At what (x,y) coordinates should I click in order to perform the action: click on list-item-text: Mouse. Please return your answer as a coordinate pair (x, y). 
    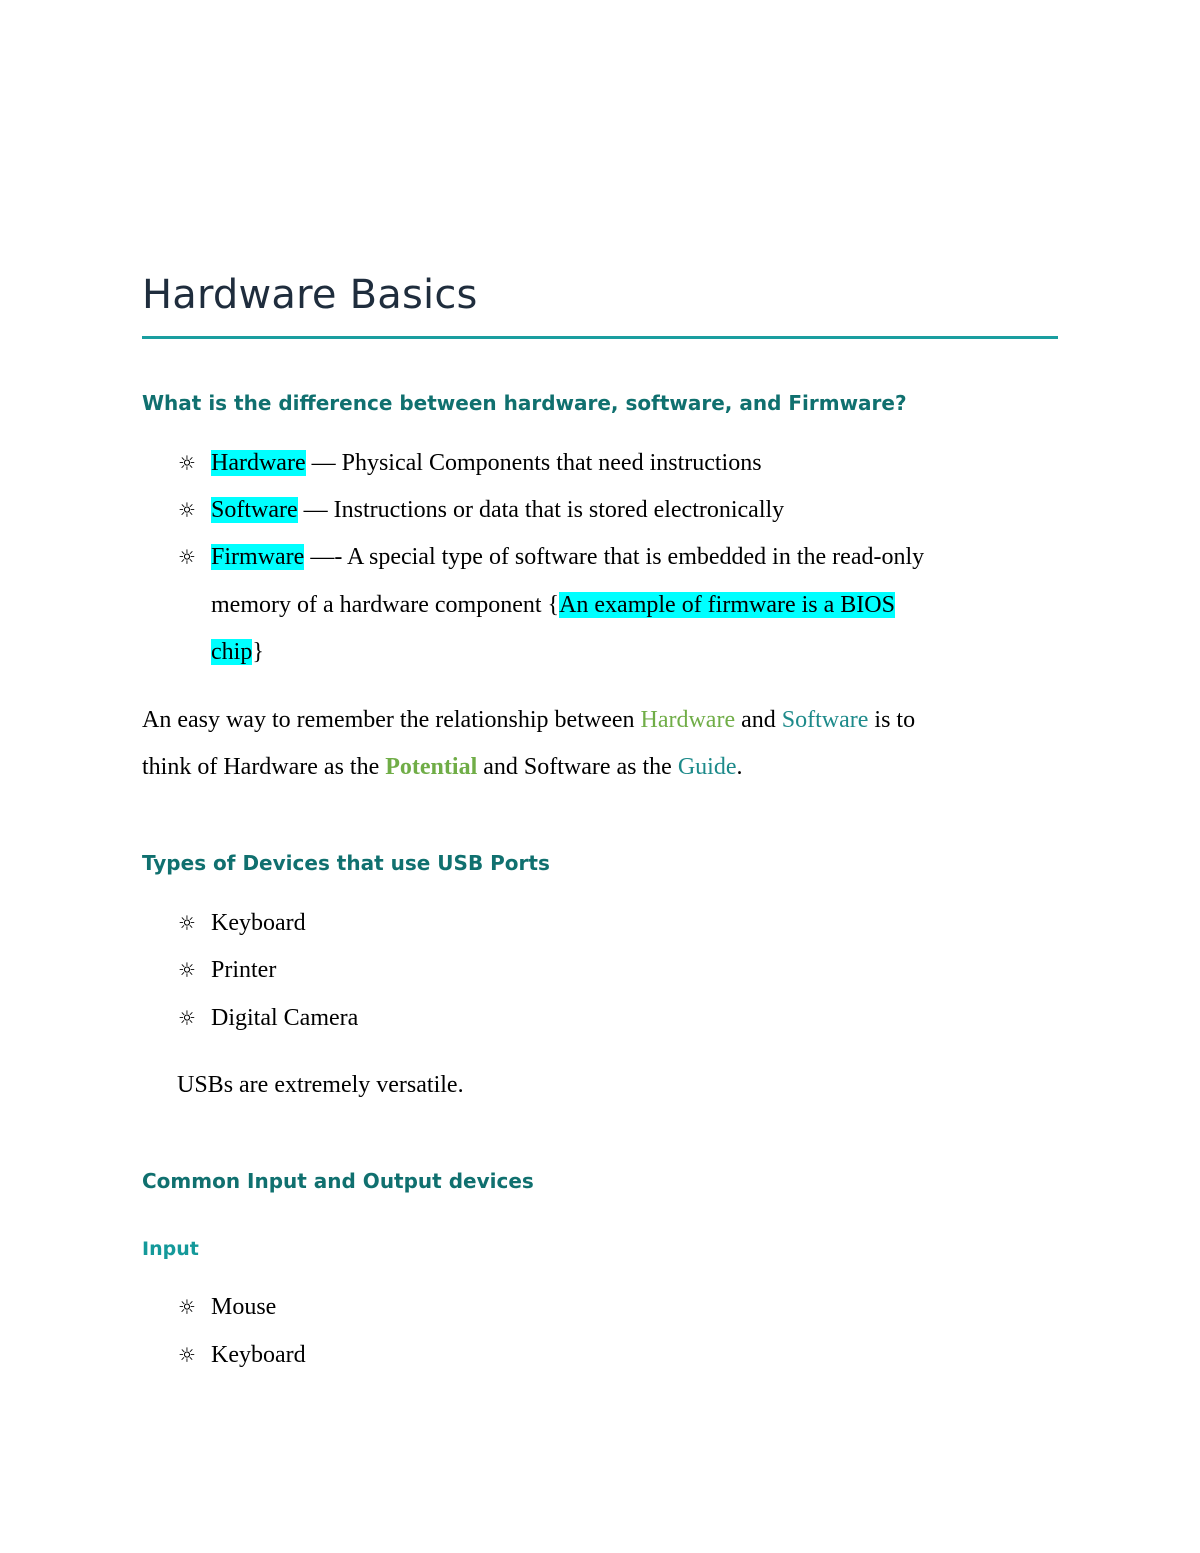
    Looking at the image, I should click on (244, 1307).